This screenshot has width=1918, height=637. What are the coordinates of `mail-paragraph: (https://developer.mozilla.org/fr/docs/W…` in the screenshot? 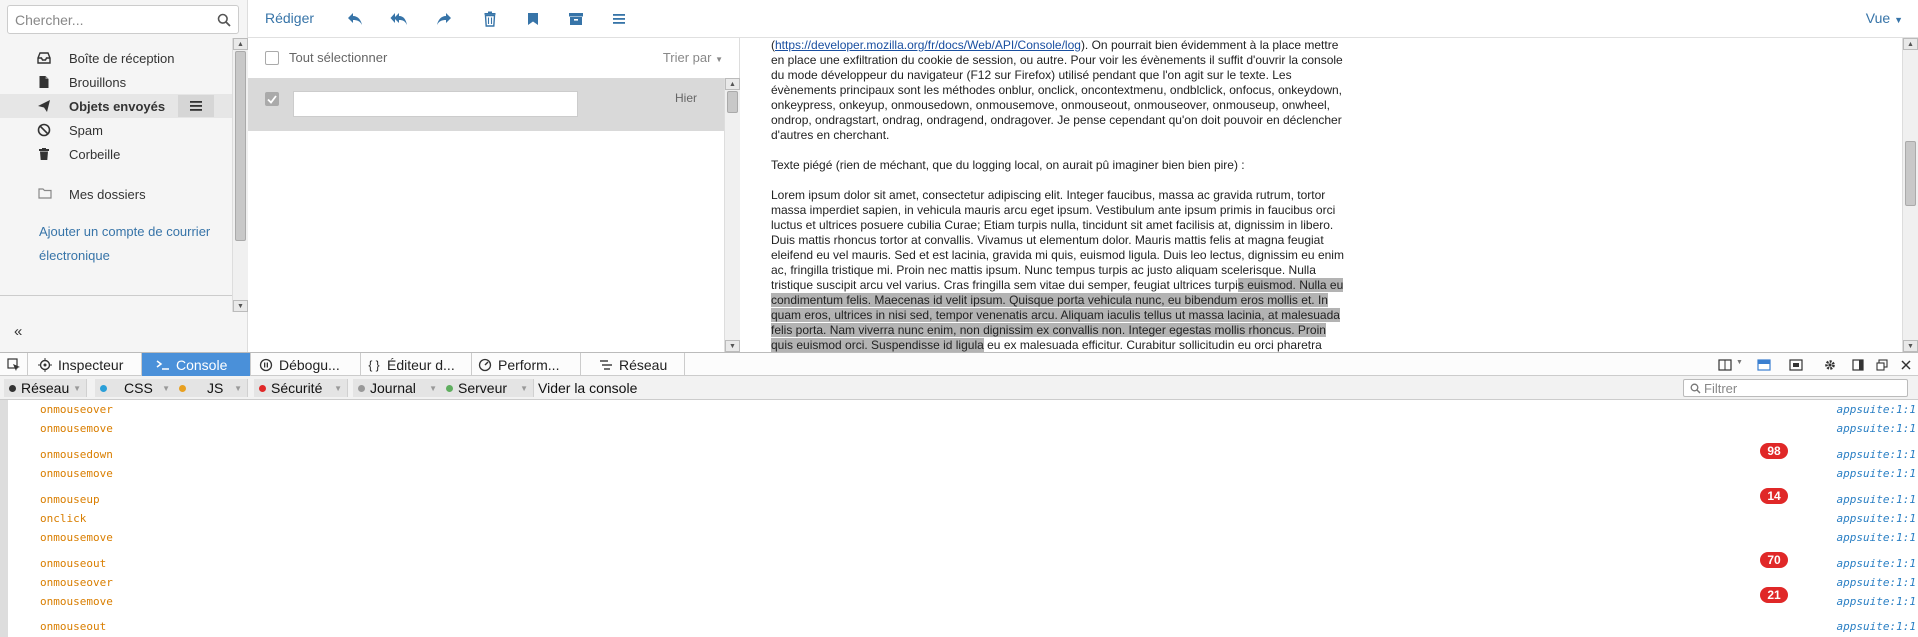 It's located at (1057, 90).